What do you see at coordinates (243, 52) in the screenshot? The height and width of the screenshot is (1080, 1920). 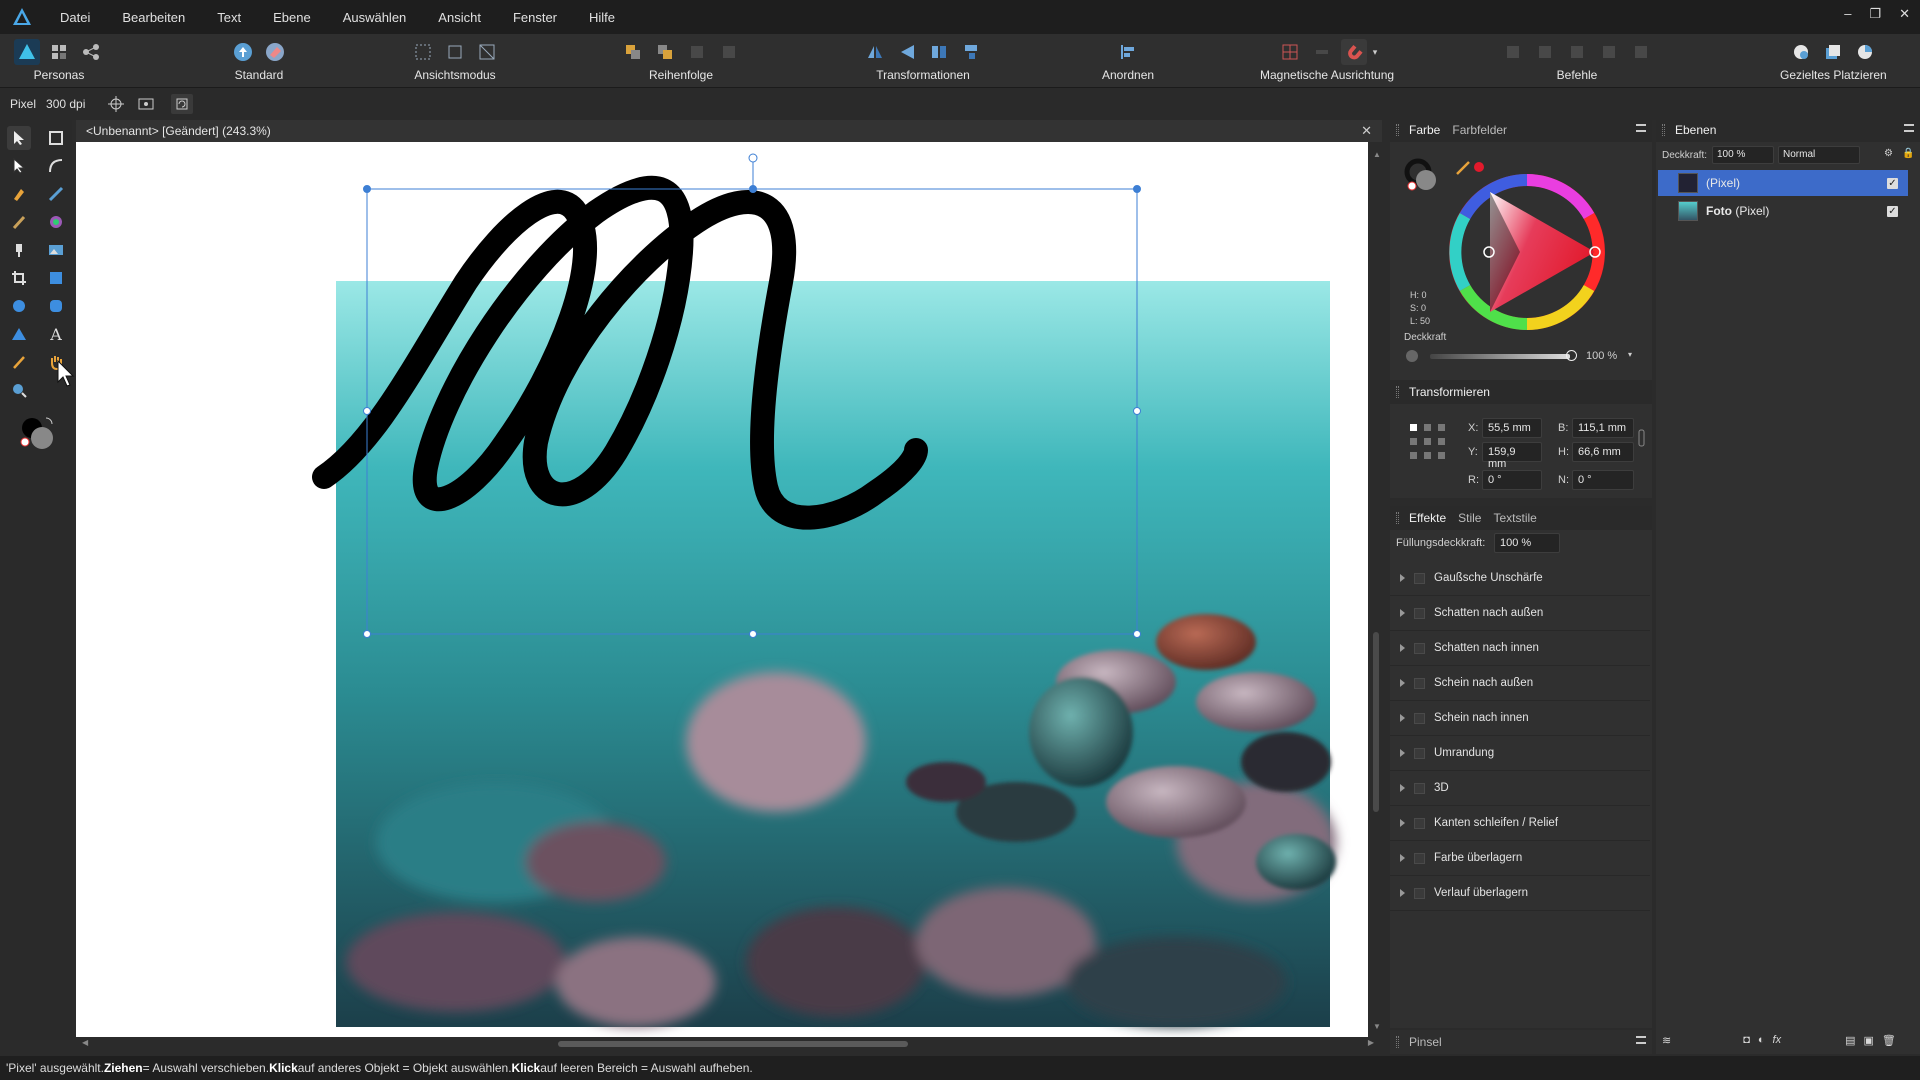 I see `share-button` at bounding box center [243, 52].